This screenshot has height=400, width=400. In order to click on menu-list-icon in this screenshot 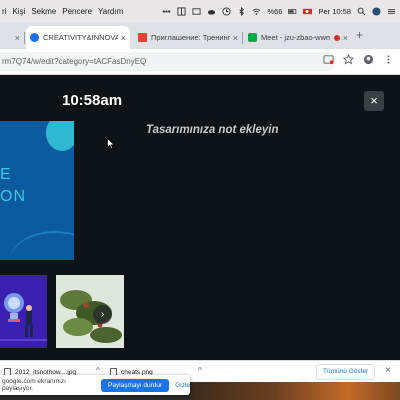, I will do `click(391, 11)`.